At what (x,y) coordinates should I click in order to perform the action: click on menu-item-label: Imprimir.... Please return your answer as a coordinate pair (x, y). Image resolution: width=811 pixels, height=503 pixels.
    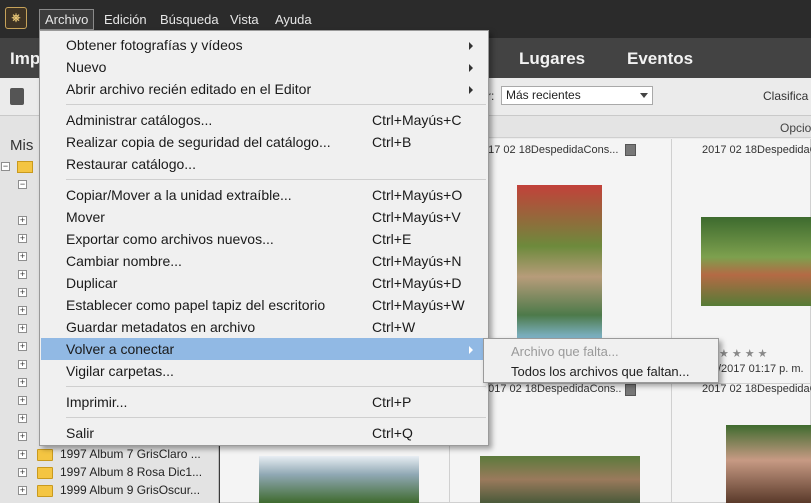
    Looking at the image, I should click on (97, 402).